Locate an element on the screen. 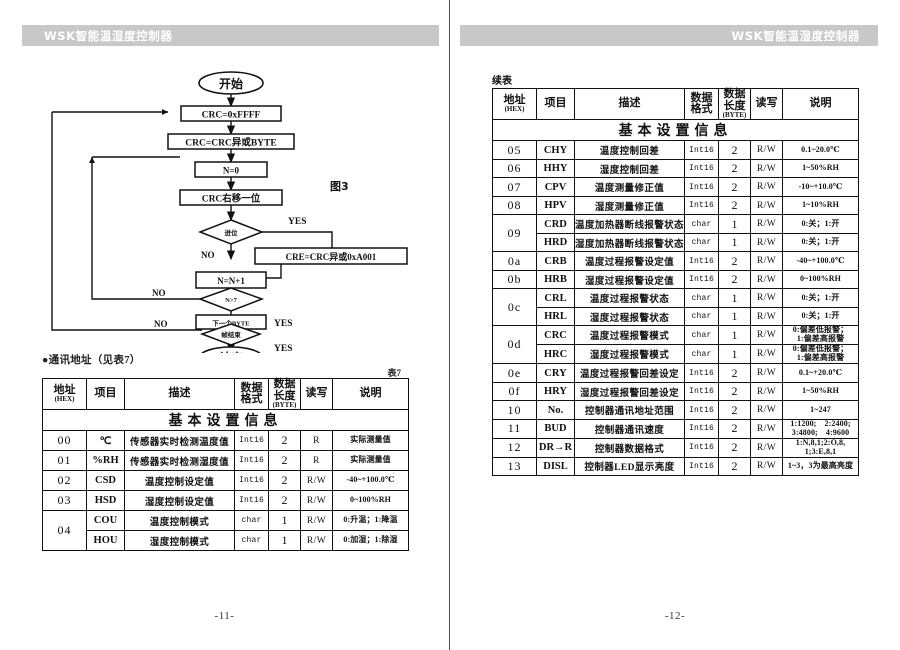  cell-item: HOU is located at coordinates (105, 541).